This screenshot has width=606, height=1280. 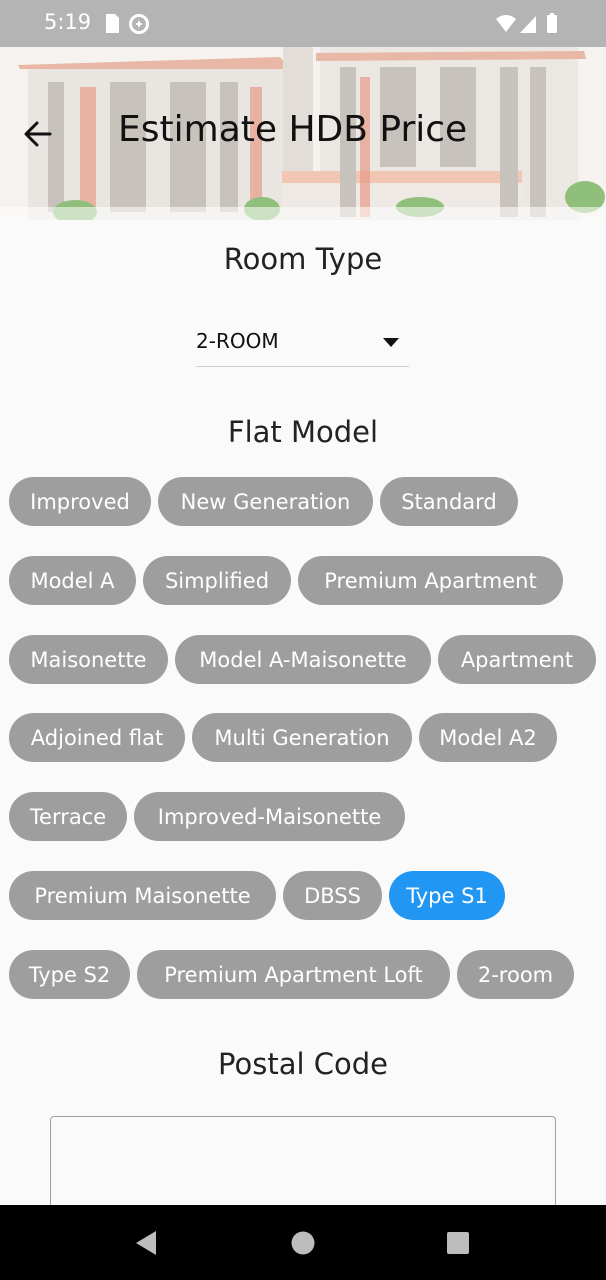 I want to click on status-left-icons, so click(x=128, y=26).